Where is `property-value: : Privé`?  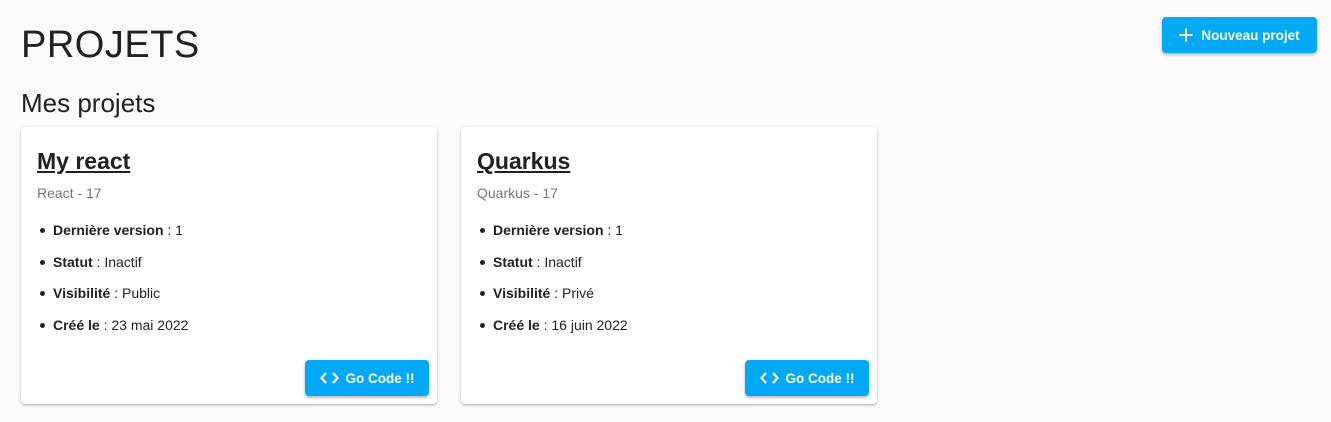
property-value: : Privé is located at coordinates (572, 293).